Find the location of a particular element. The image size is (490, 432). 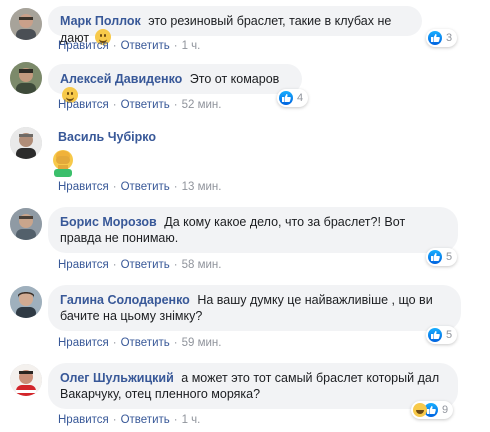

reaction-count: 4 is located at coordinates (300, 98).